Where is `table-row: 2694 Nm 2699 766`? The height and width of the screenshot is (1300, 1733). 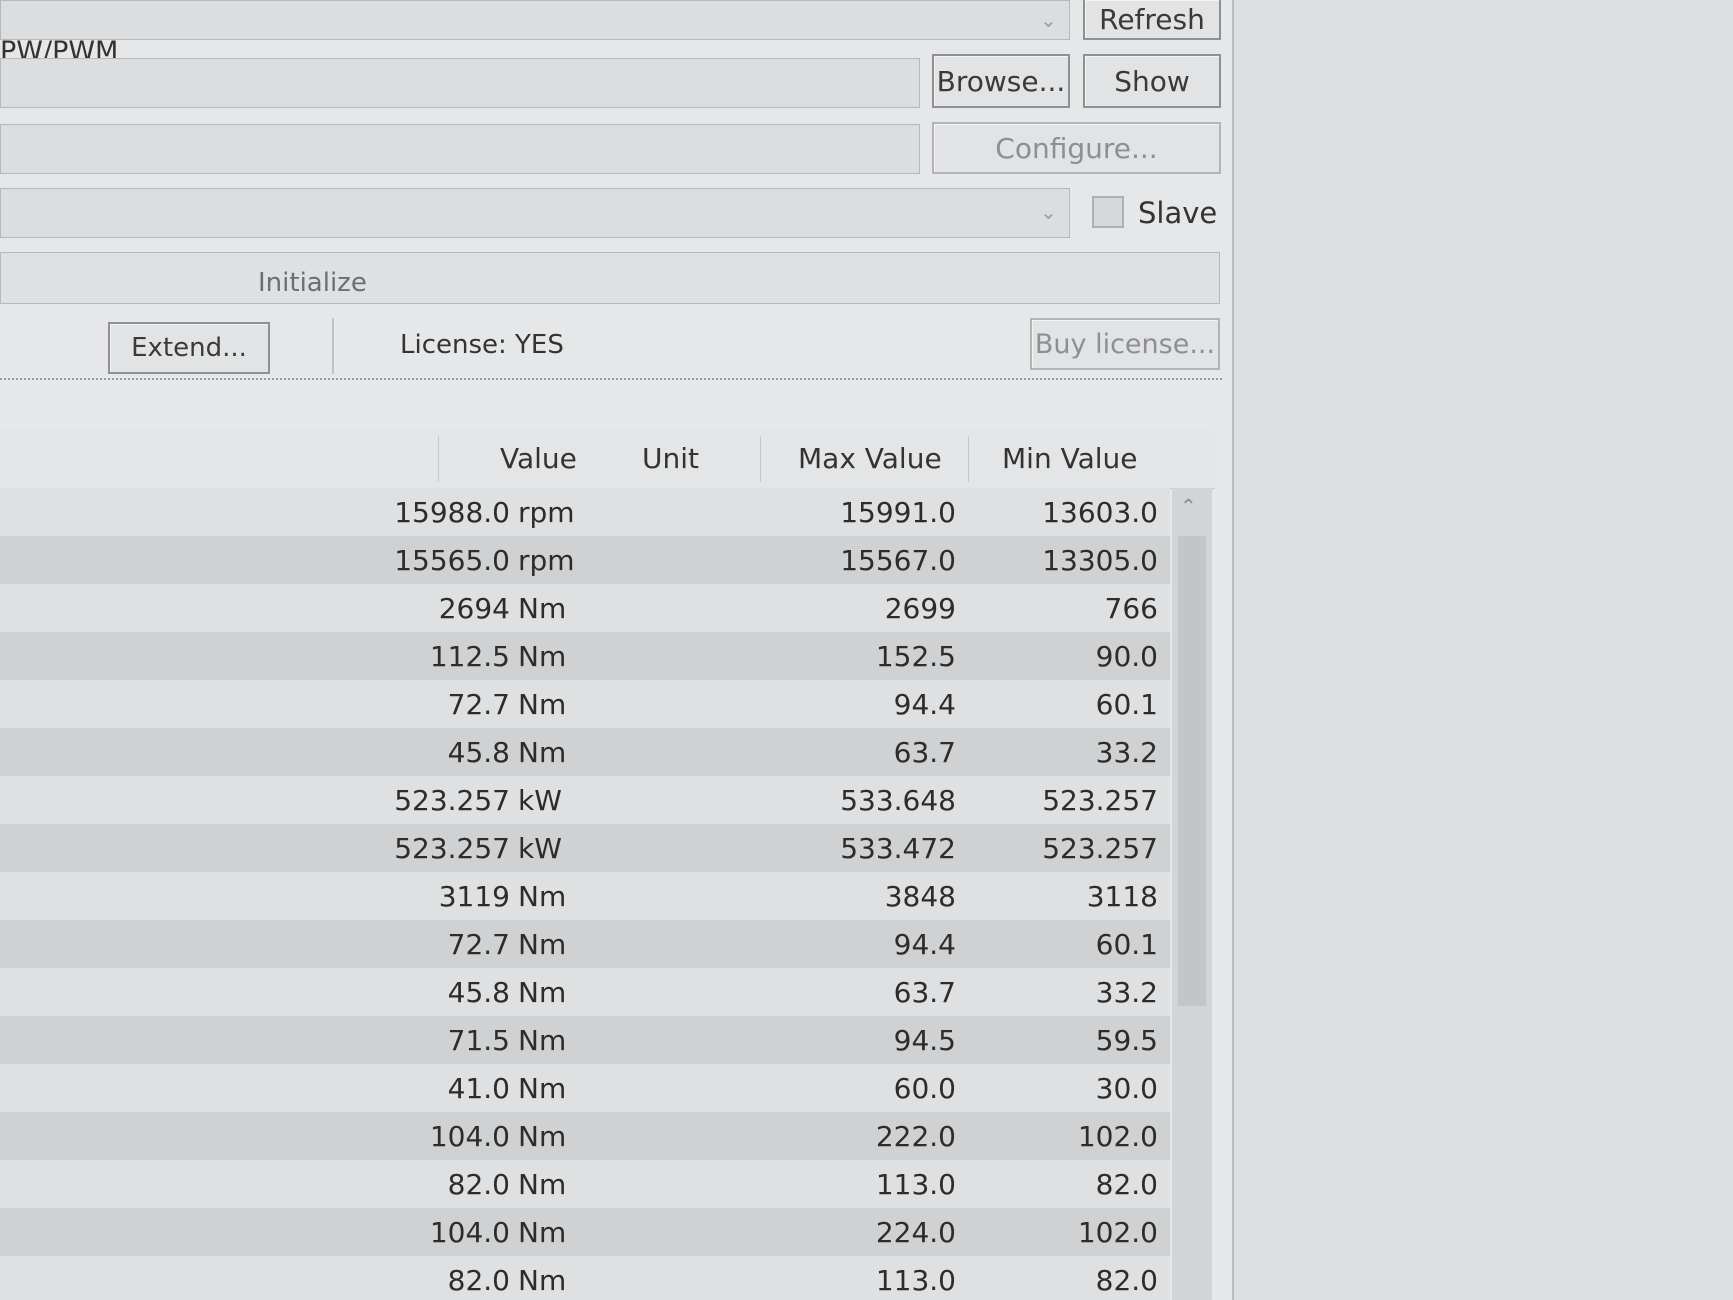 table-row: 2694 Nm 2699 766 is located at coordinates (585, 608).